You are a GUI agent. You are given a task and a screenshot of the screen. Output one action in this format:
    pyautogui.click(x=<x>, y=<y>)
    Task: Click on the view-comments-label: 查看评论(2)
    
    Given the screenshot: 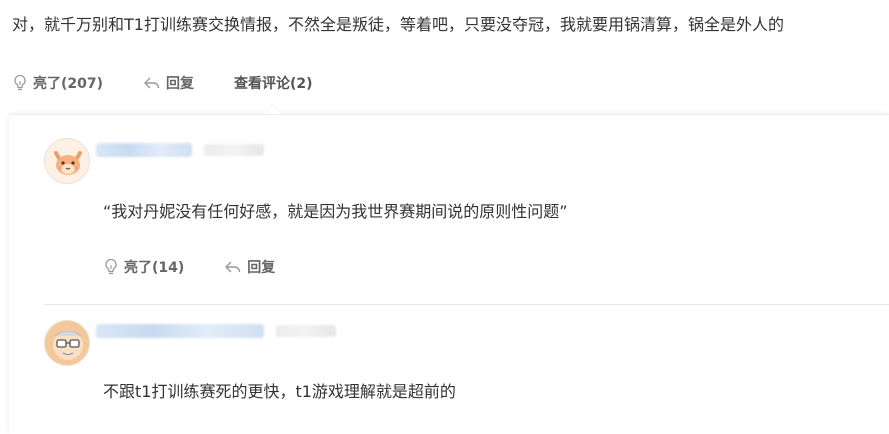 What is the action you would take?
    pyautogui.click(x=273, y=84)
    